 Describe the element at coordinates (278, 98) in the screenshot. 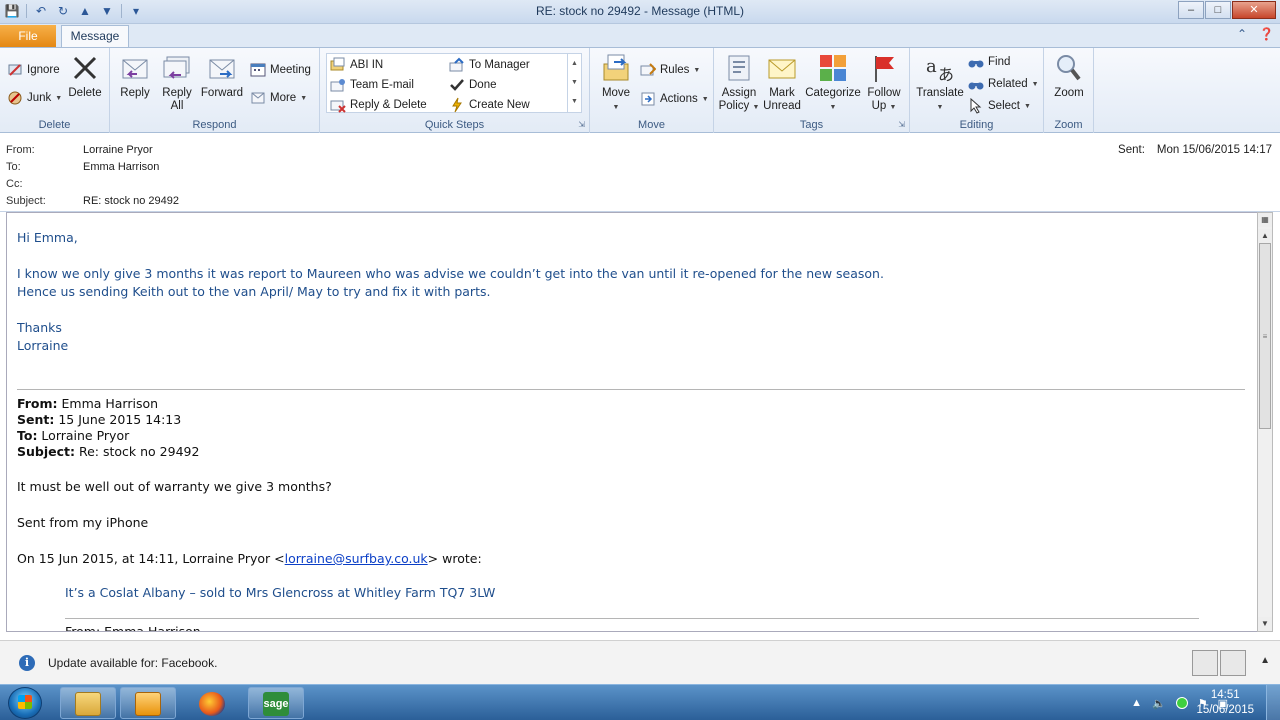

I see `more-respond-button: More ▼` at that location.